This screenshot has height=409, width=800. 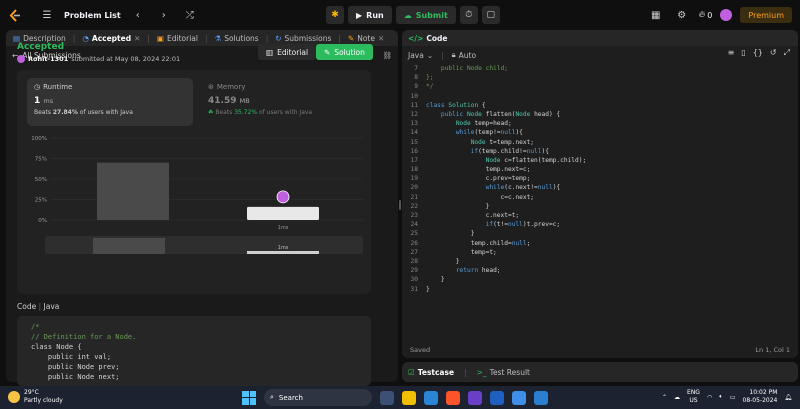 I want to click on task-view-icon, so click(x=387, y=397).